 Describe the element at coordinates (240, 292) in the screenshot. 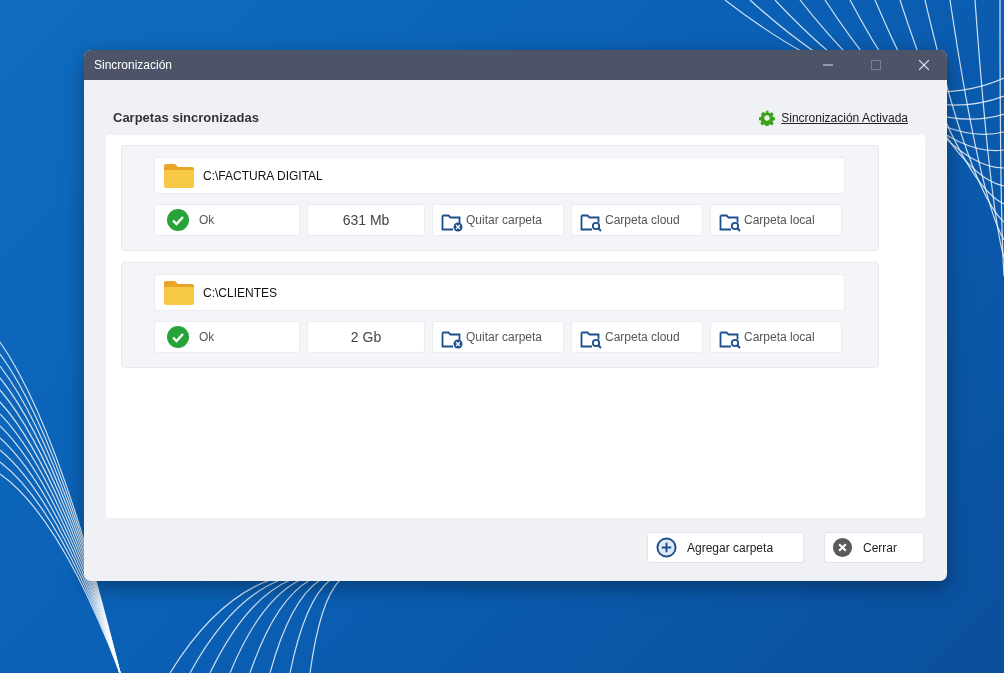

I see `folder-path: C:\CLIENTES` at that location.